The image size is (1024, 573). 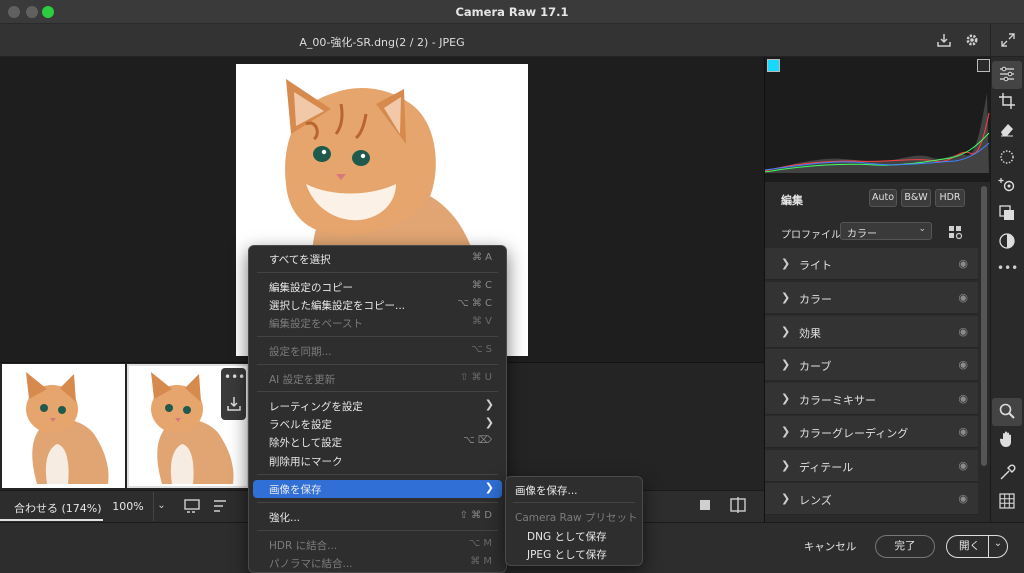 What do you see at coordinates (830, 546) in the screenshot?
I see `cancel-button: キャンセル` at bounding box center [830, 546].